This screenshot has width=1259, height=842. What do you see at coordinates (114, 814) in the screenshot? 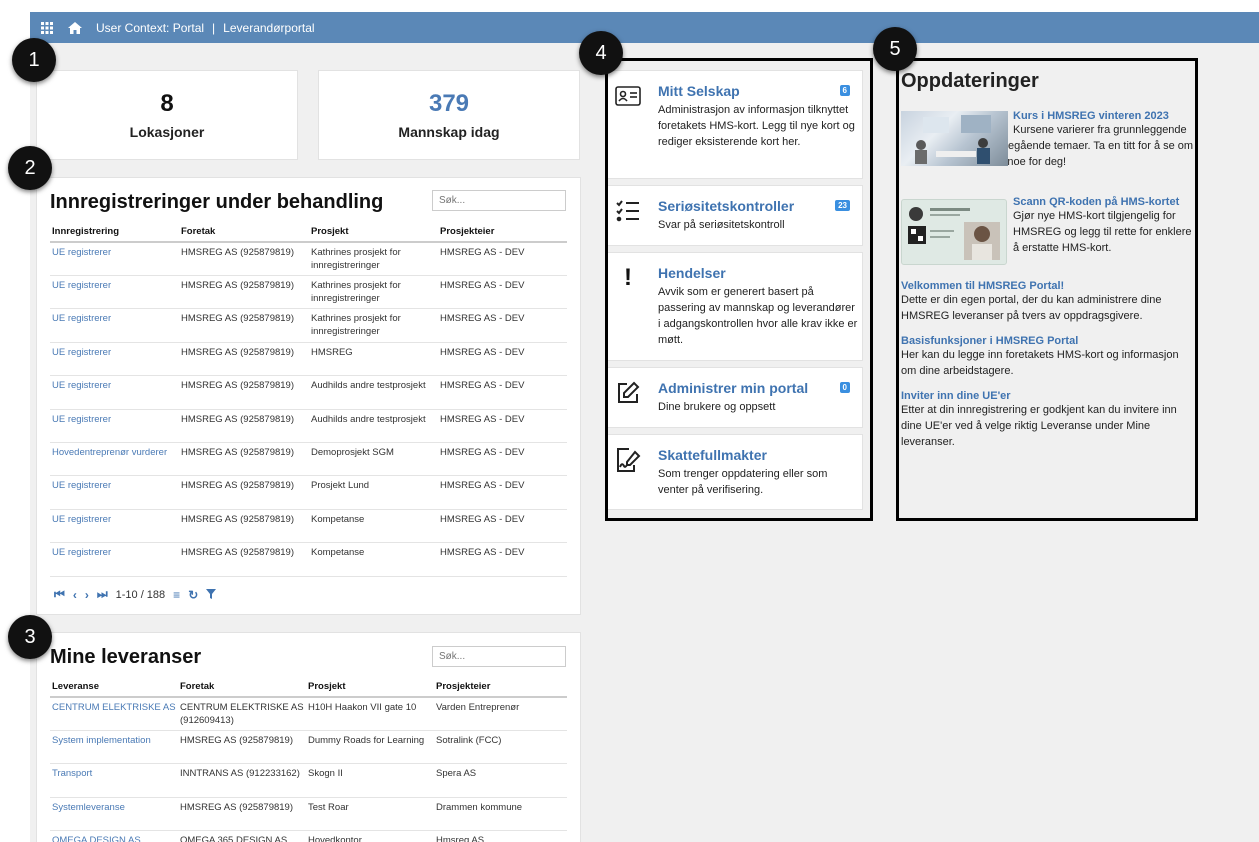
I see `row-link: Systemleveranse` at bounding box center [114, 814].